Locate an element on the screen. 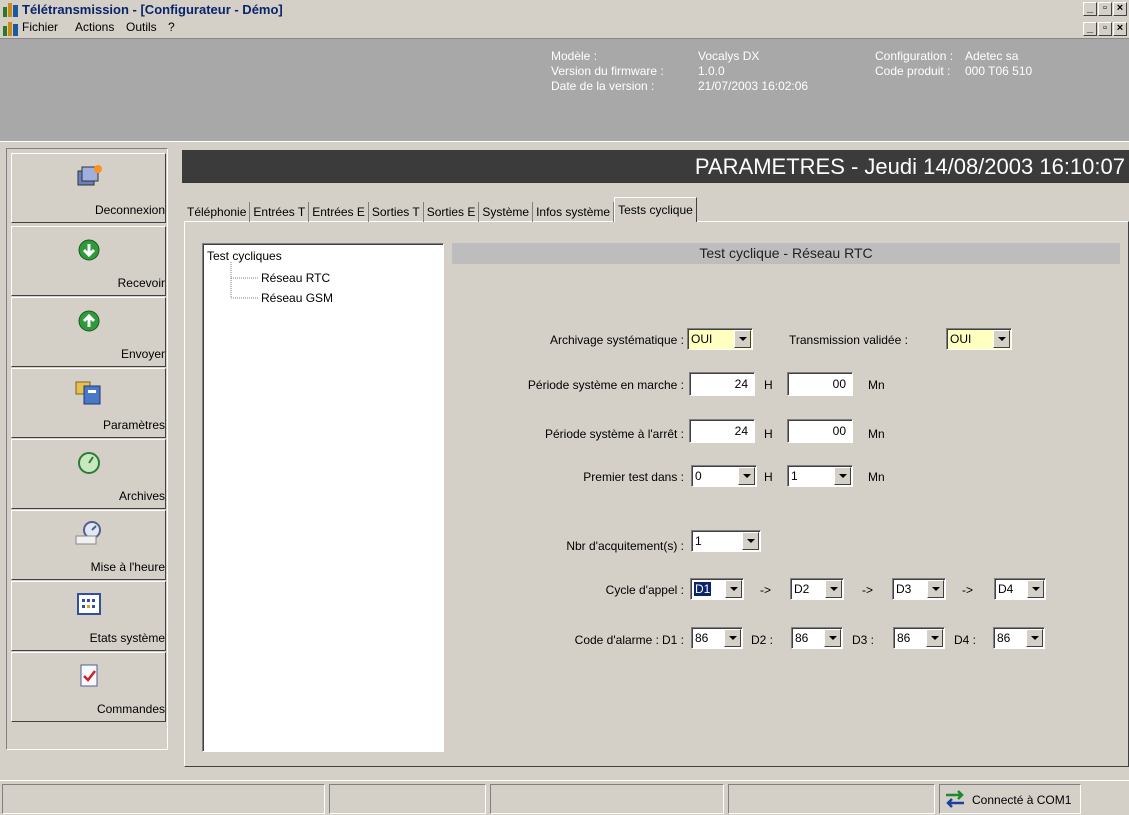  model-label: Modèle : is located at coordinates (574, 56).